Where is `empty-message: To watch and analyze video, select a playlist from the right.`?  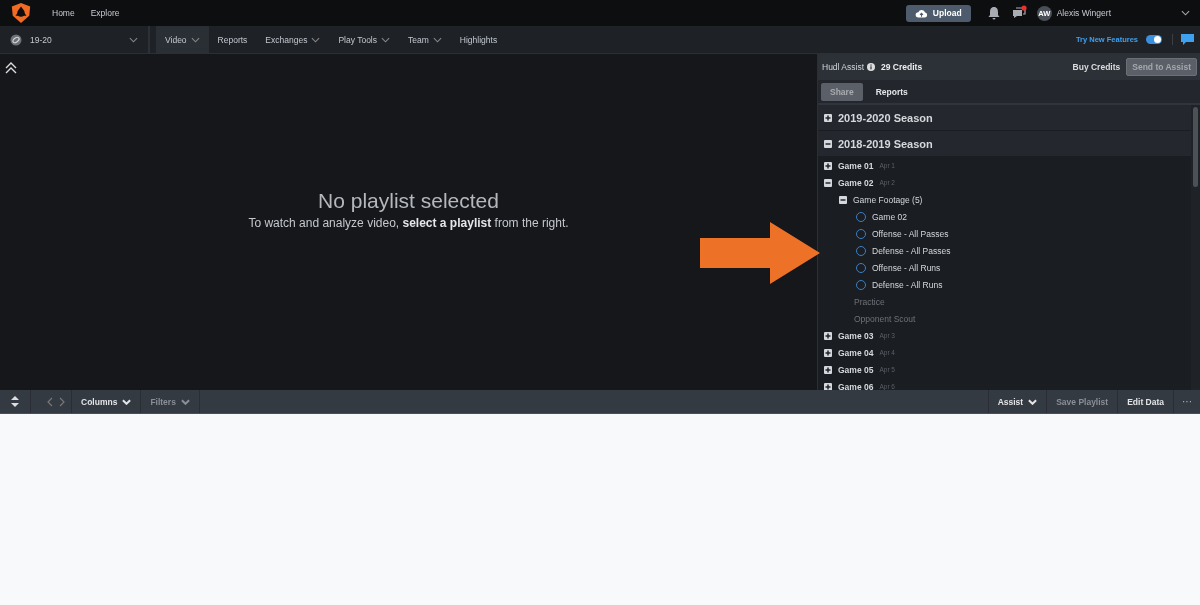
empty-message: To watch and analyze video, select a playlist from the right. is located at coordinates (408, 223).